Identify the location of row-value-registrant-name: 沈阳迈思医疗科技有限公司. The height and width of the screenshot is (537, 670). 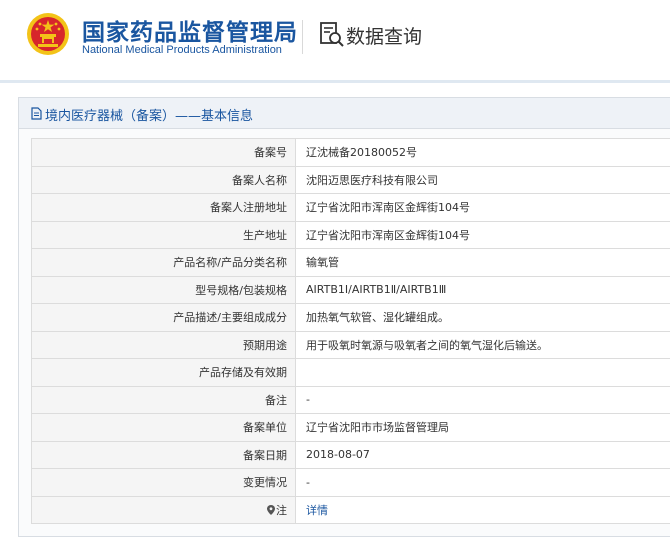
(483, 180).